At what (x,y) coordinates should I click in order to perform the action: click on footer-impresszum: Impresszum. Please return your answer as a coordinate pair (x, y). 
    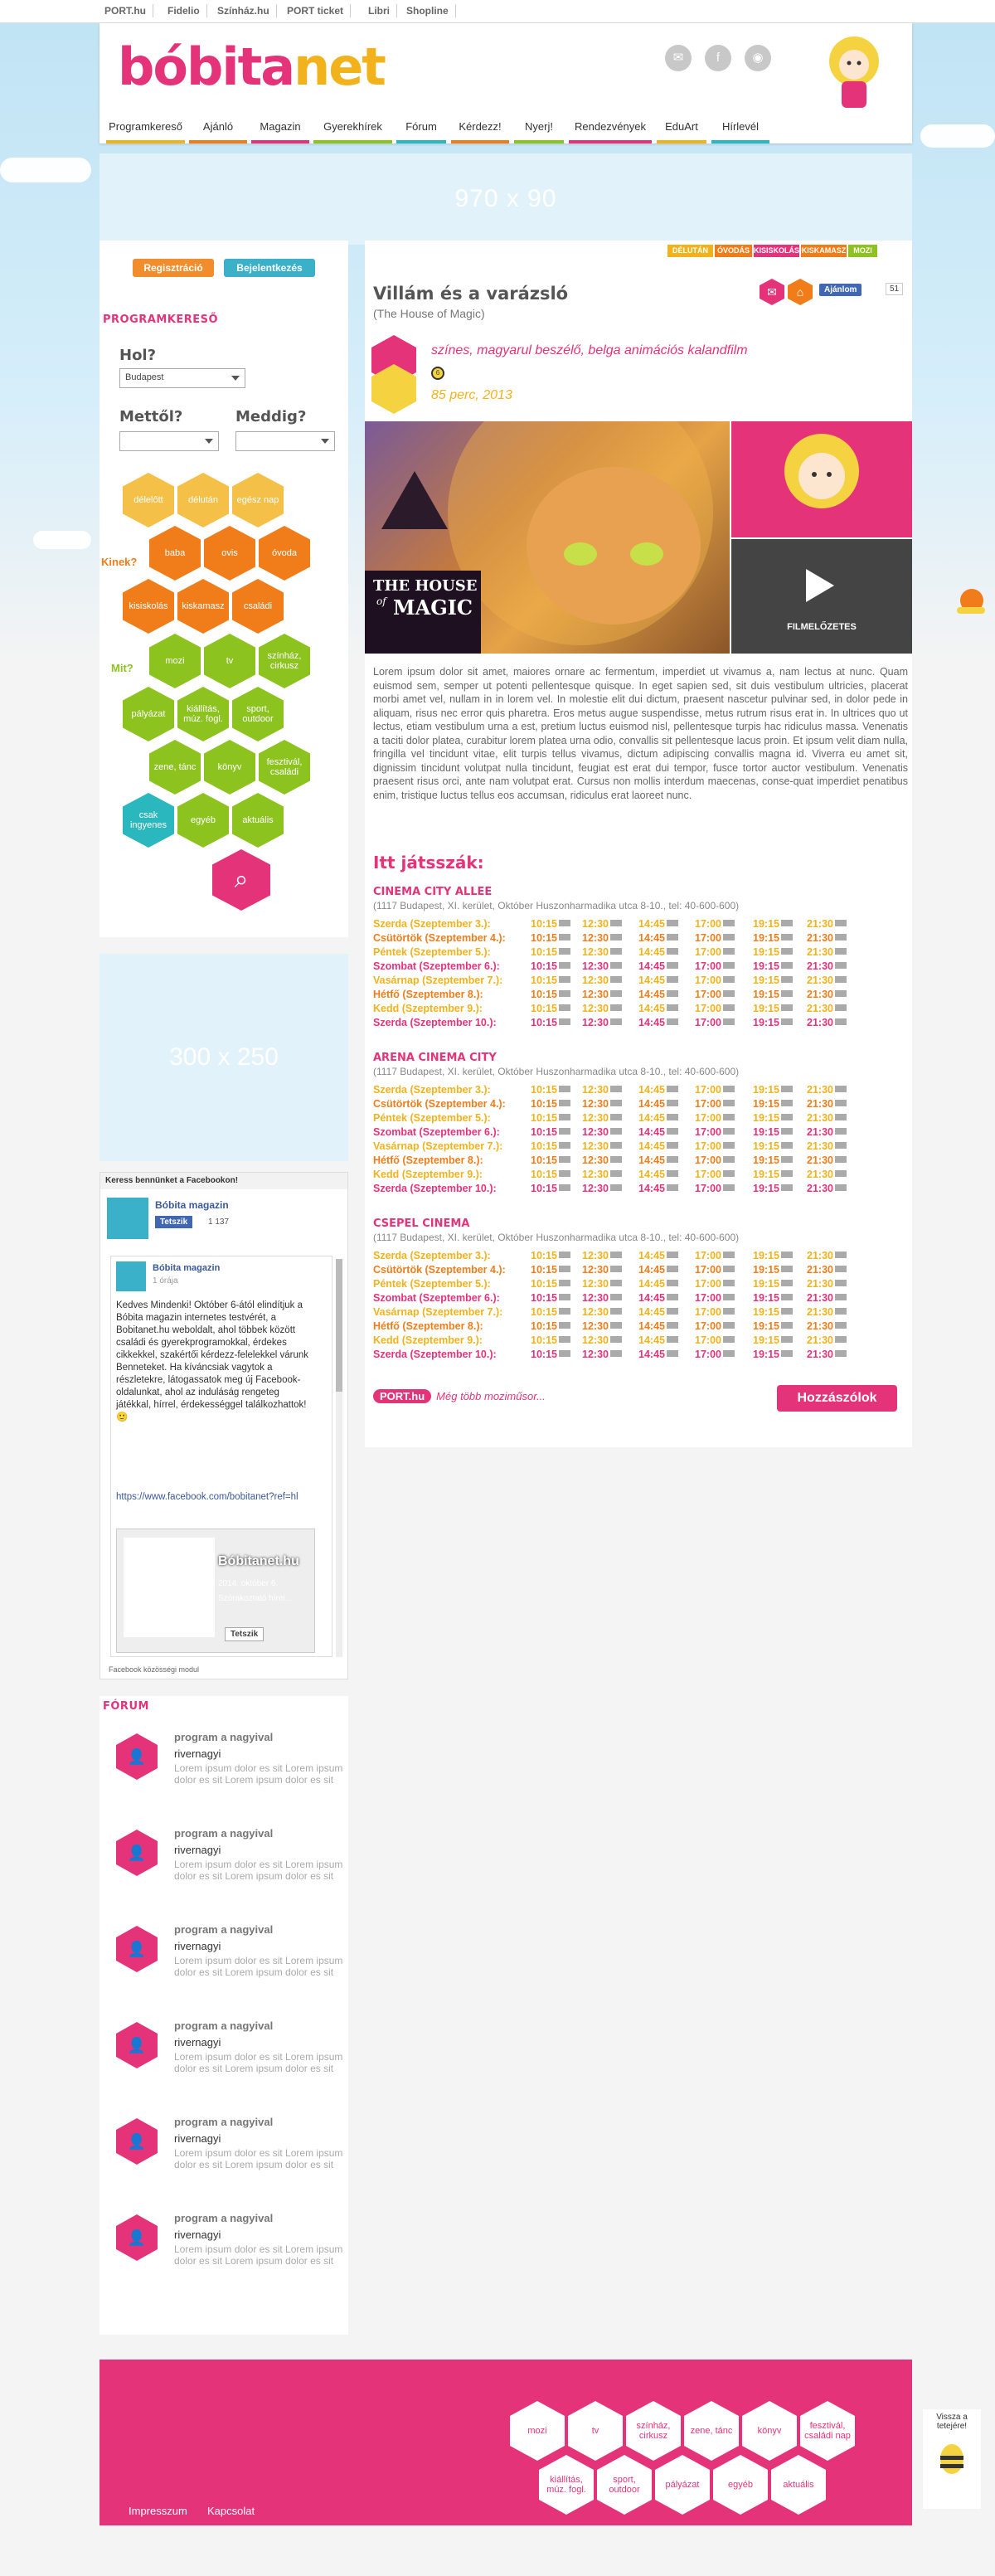
    Looking at the image, I should click on (158, 2511).